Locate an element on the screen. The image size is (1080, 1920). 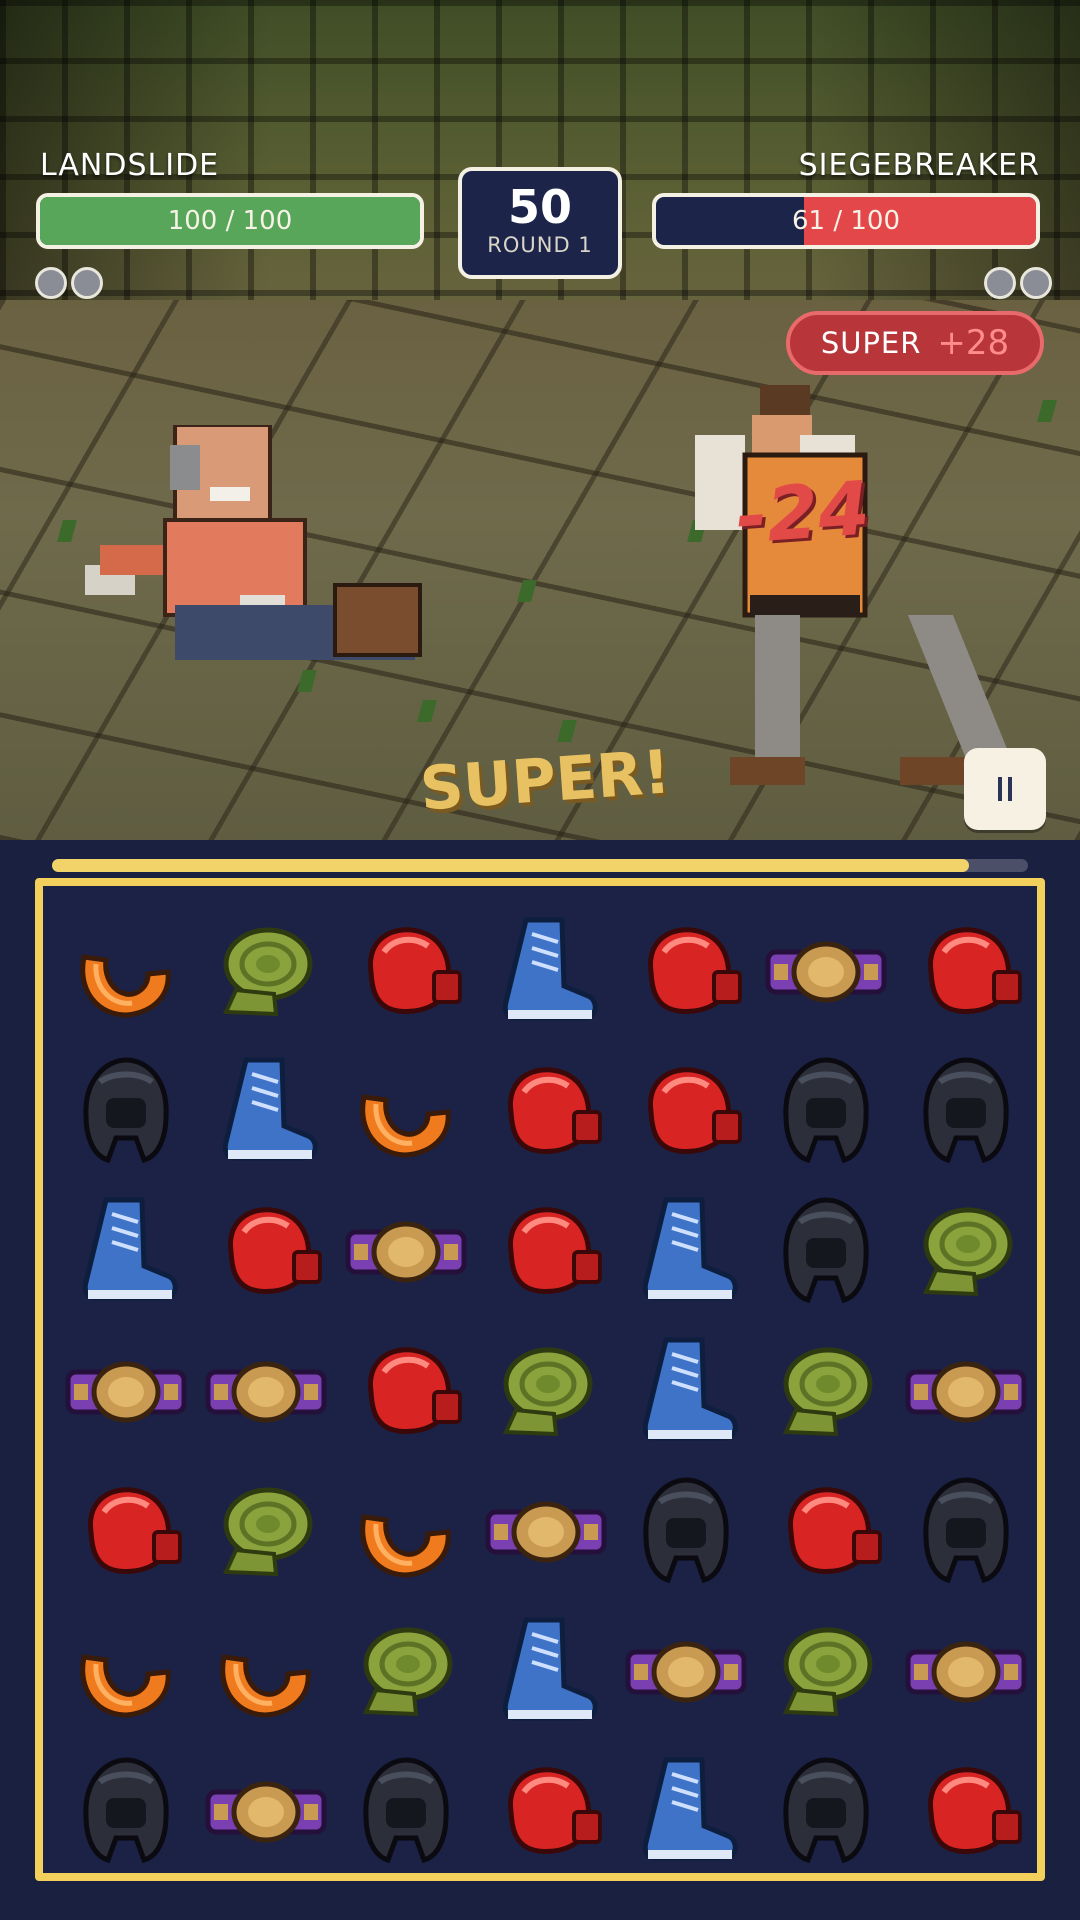
opponent-name: SIEGEBREAKER is located at coordinates (919, 165).